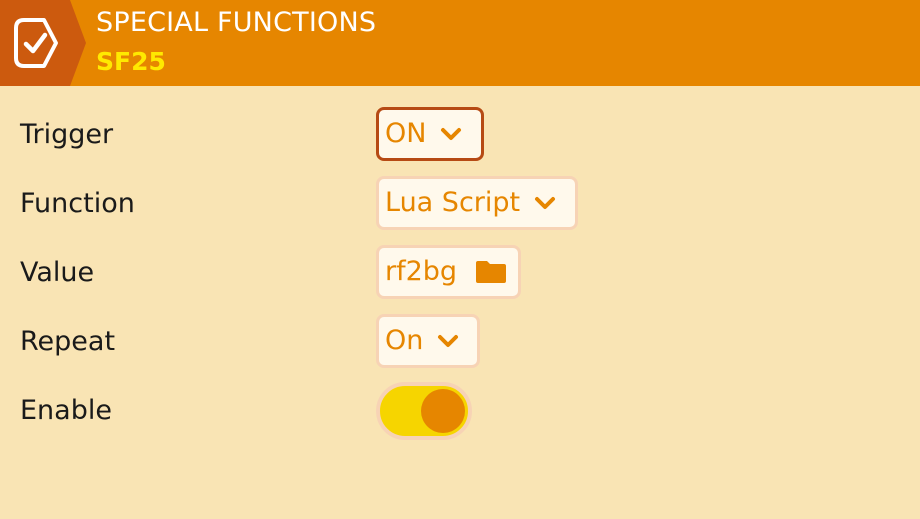  Describe the element at coordinates (421, 271) in the screenshot. I see `value-value: rf2bg` at that location.